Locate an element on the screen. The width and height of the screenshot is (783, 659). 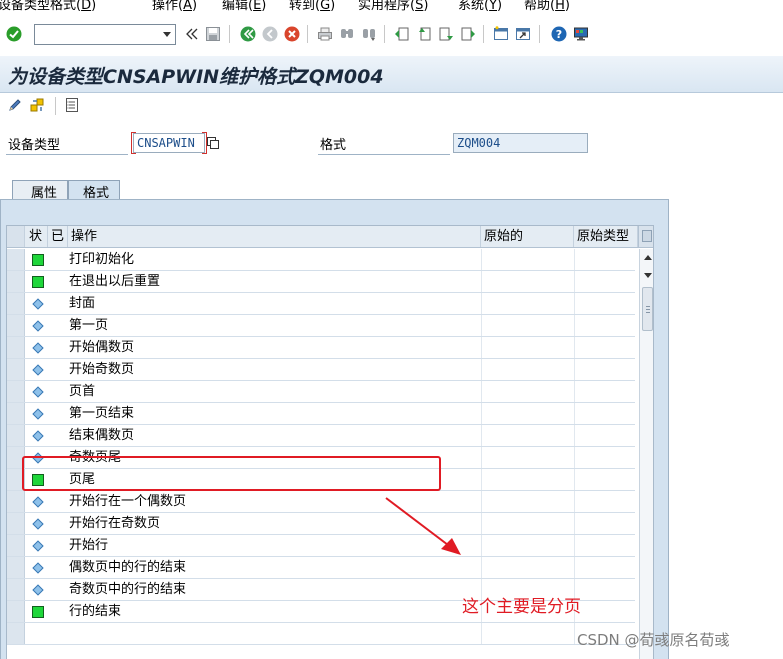
shortcut-icon is located at coordinates (523, 34).